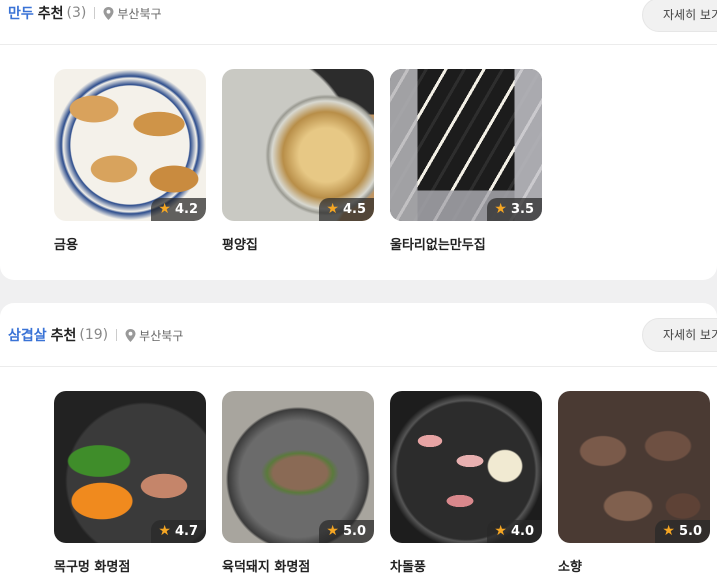 The width and height of the screenshot is (717, 582). I want to click on restaurant-card: ★ 4.2 금용, so click(130, 161).